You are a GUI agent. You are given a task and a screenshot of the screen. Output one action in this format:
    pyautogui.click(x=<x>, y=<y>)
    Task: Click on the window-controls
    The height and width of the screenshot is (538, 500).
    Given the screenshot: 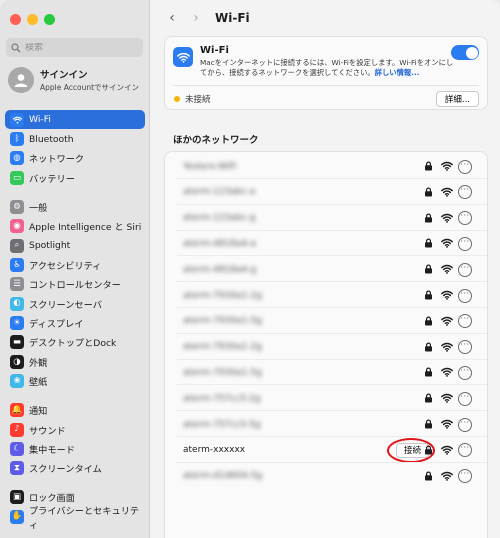 What is the action you would take?
    pyautogui.click(x=32, y=19)
    